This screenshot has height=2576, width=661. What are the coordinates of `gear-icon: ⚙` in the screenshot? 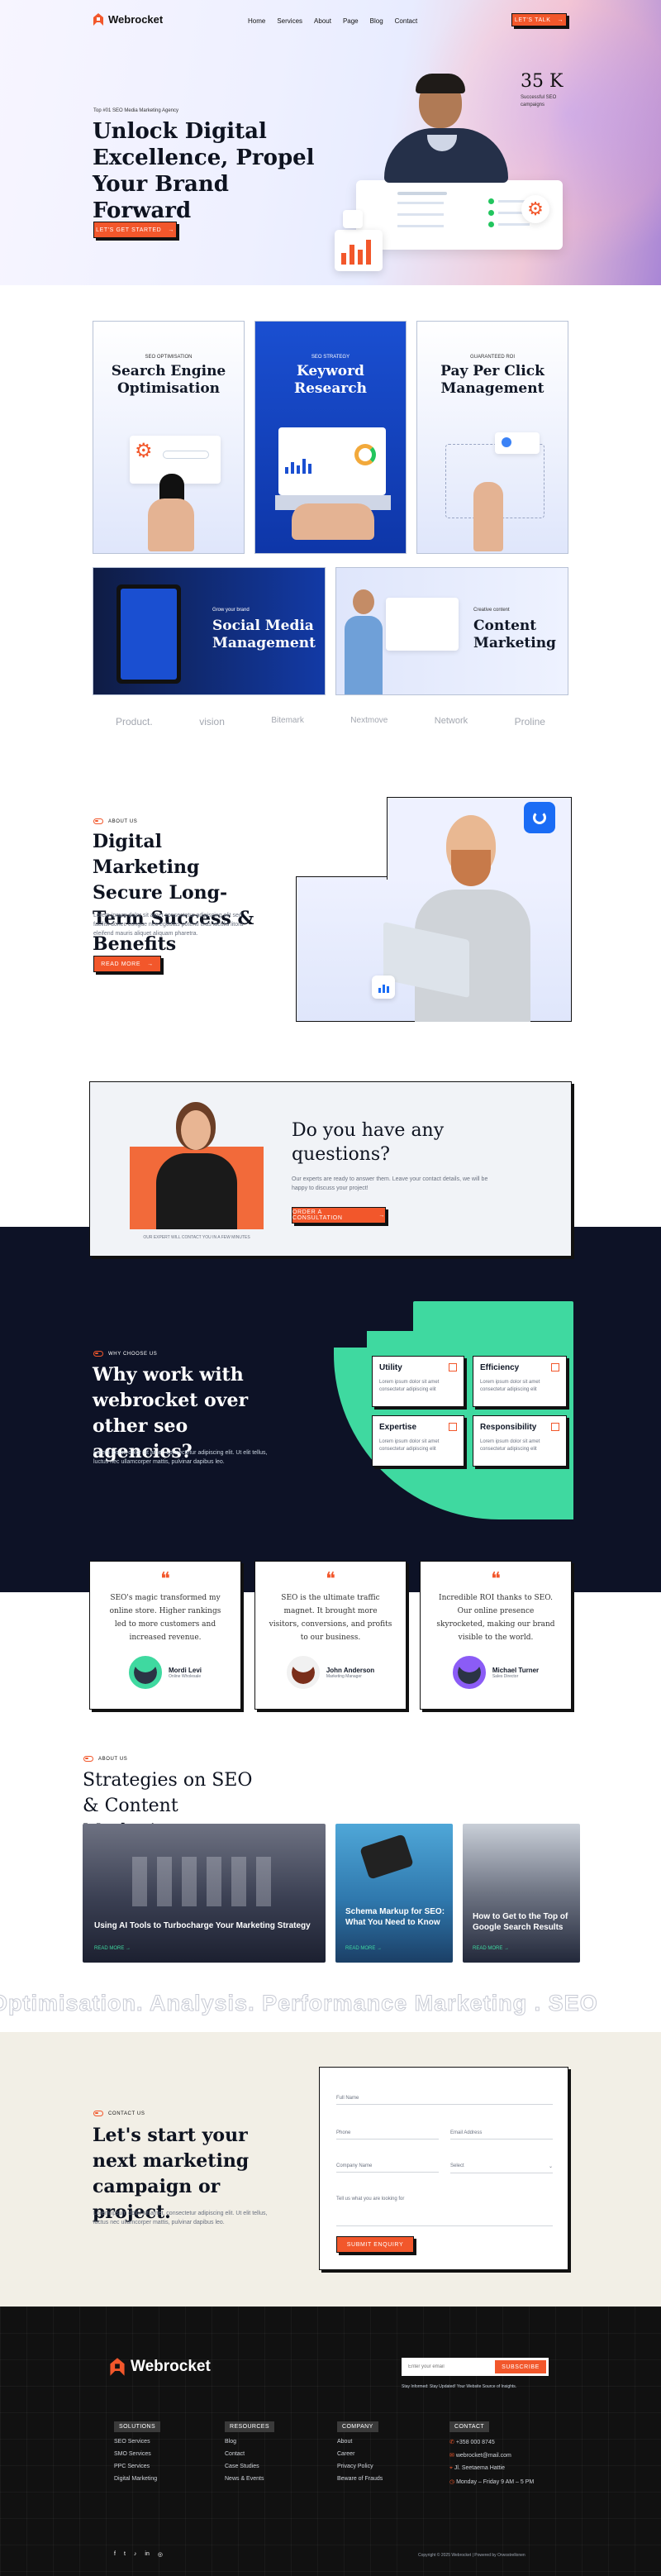 It's located at (144, 451).